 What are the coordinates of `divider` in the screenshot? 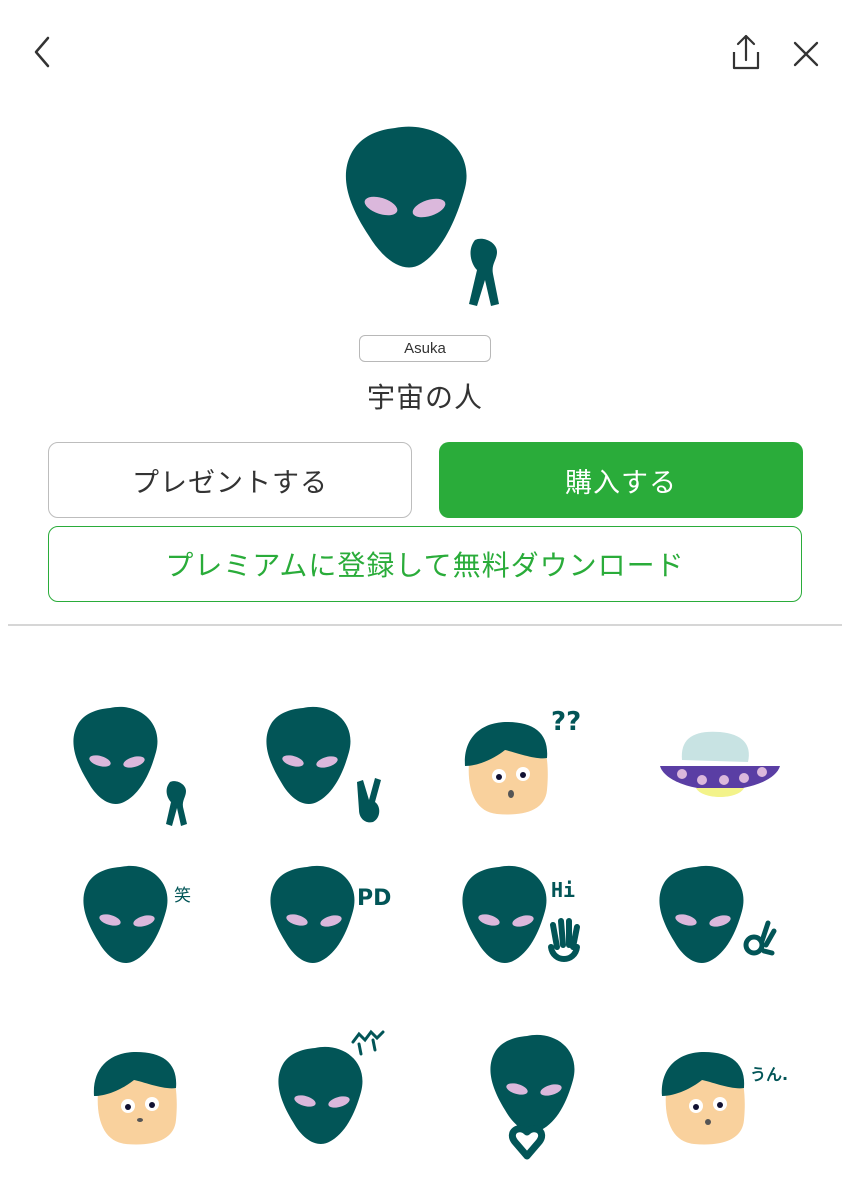 It's located at (425, 625).